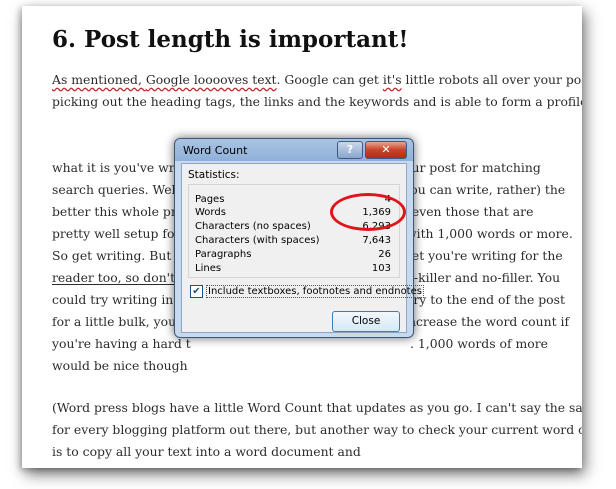 The image size is (616, 489). What do you see at coordinates (386, 150) in the screenshot?
I see `close-icon: ✕` at bounding box center [386, 150].